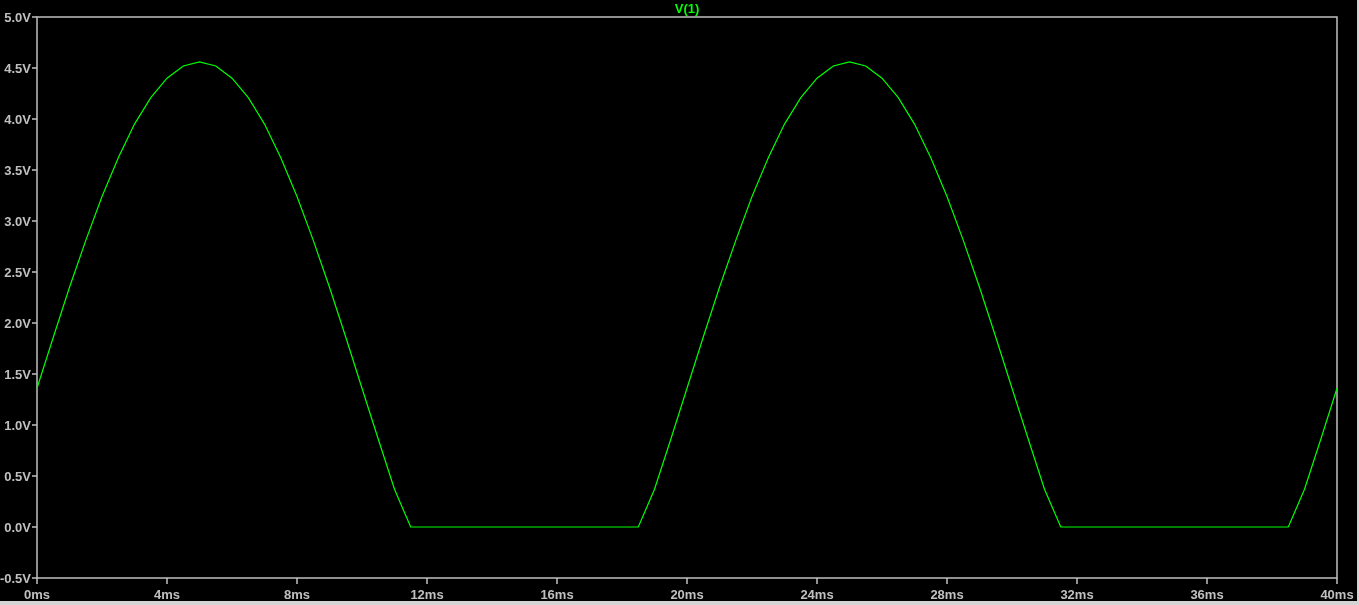  Describe the element at coordinates (1207, 594) in the screenshot. I see `x-tick-label: 36ms` at that location.